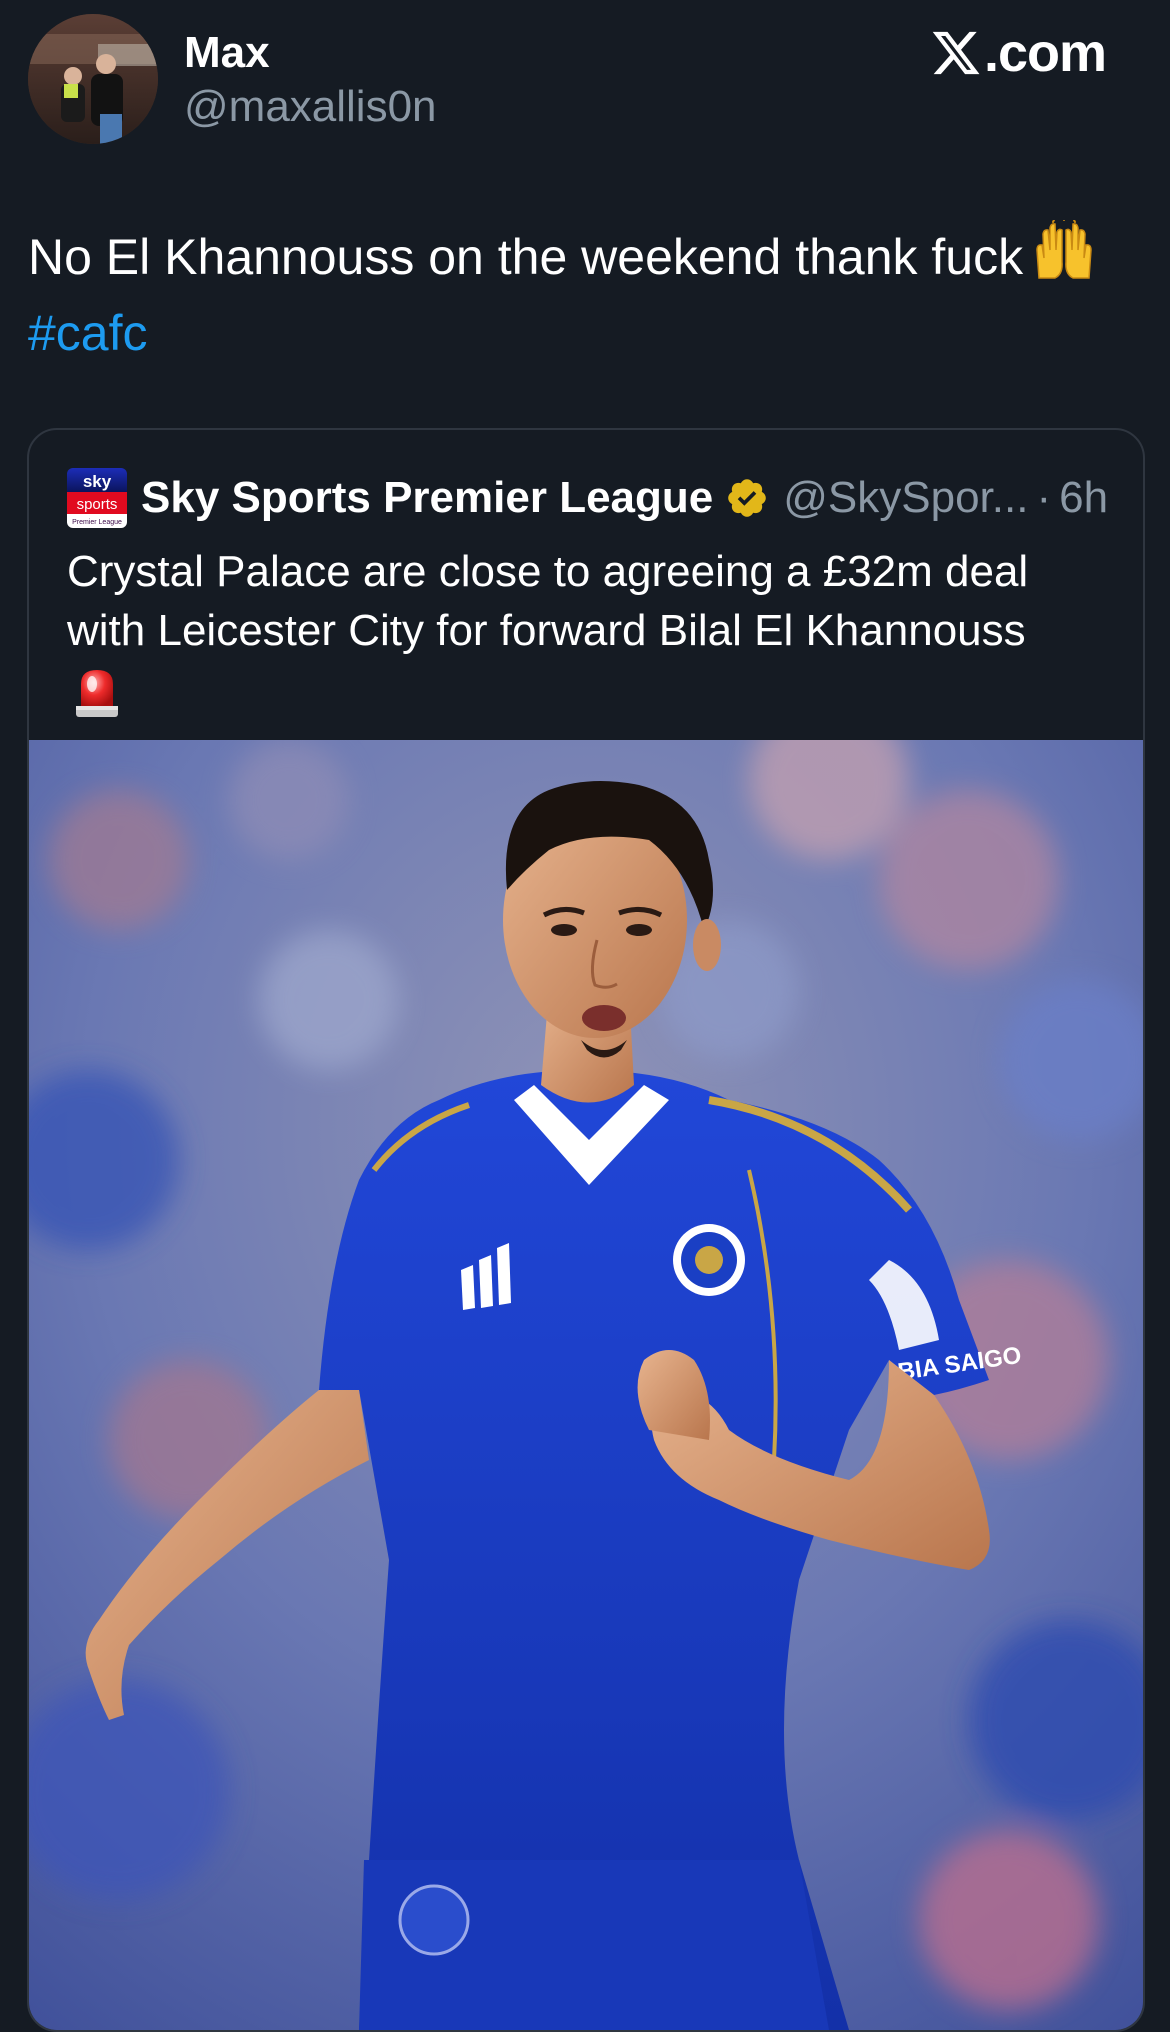 Image resolution: width=1170 pixels, height=2032 pixels. What do you see at coordinates (1045, 53) in the screenshot?
I see `brand-text: .com` at bounding box center [1045, 53].